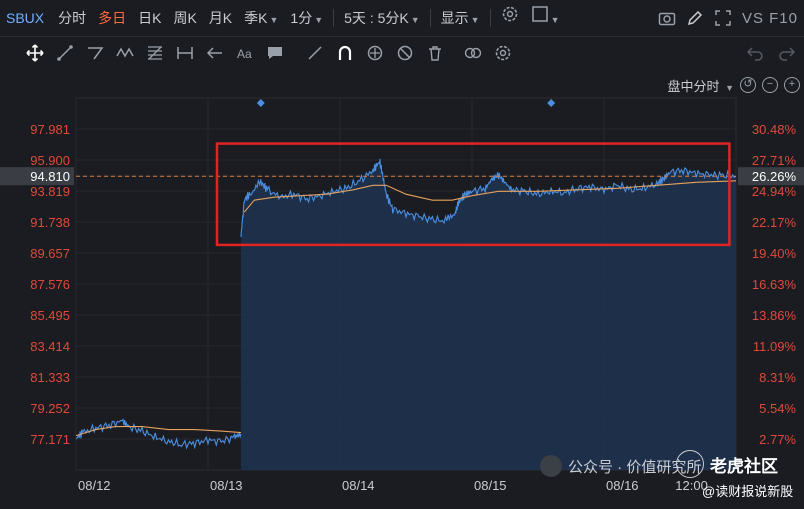  I want to click on y-tick-label: 85.495, so click(50, 315).